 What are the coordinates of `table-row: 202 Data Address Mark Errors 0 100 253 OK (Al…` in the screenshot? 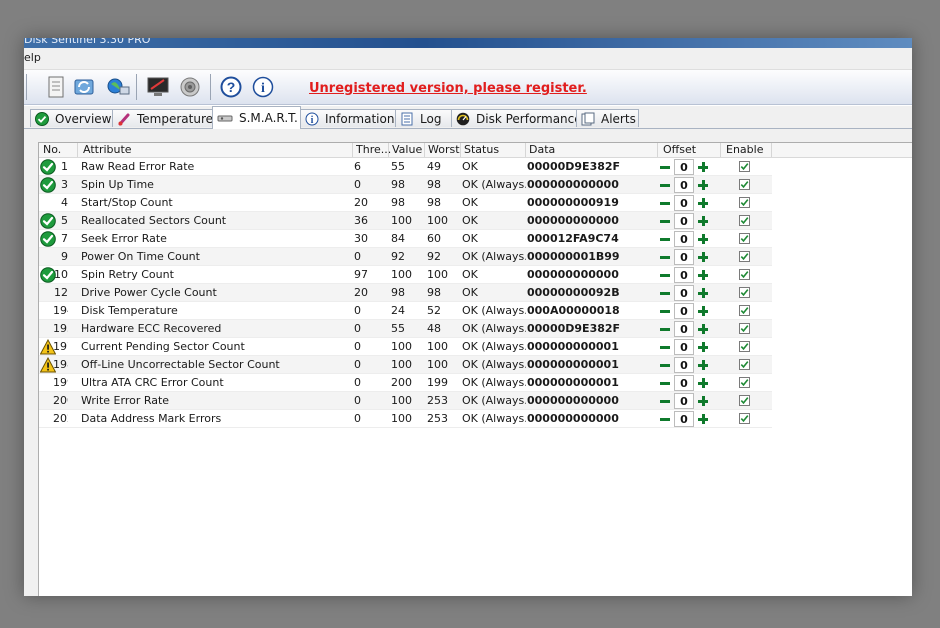 It's located at (405, 419).